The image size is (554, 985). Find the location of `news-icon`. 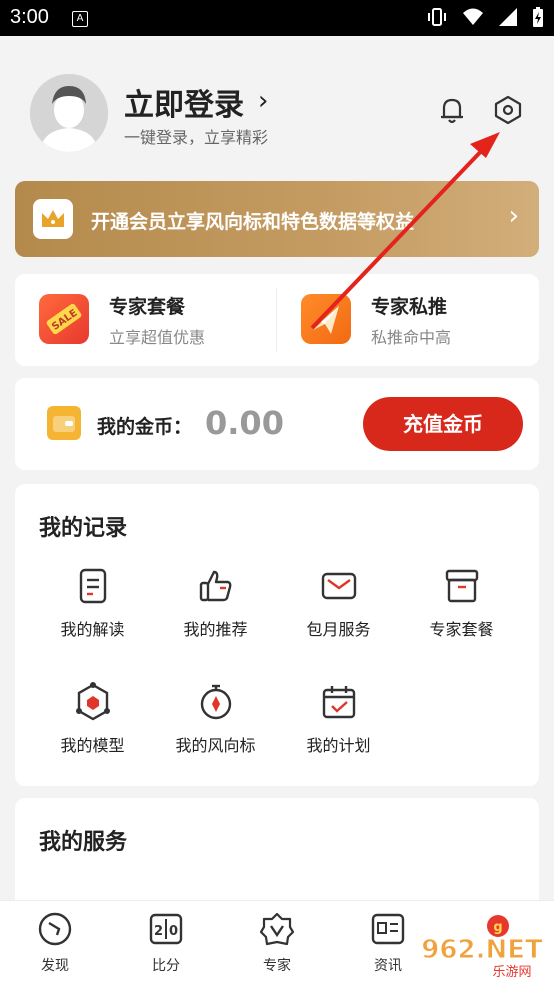

news-icon is located at coordinates (388, 929).